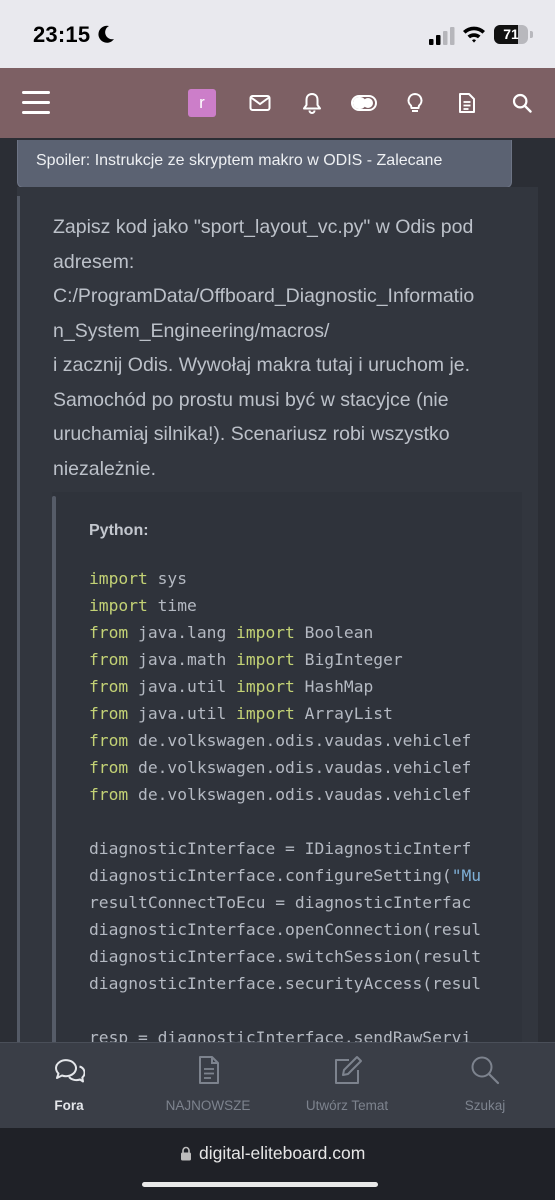  What do you see at coordinates (167, 578) in the screenshot?
I see `code-token: sys` at bounding box center [167, 578].